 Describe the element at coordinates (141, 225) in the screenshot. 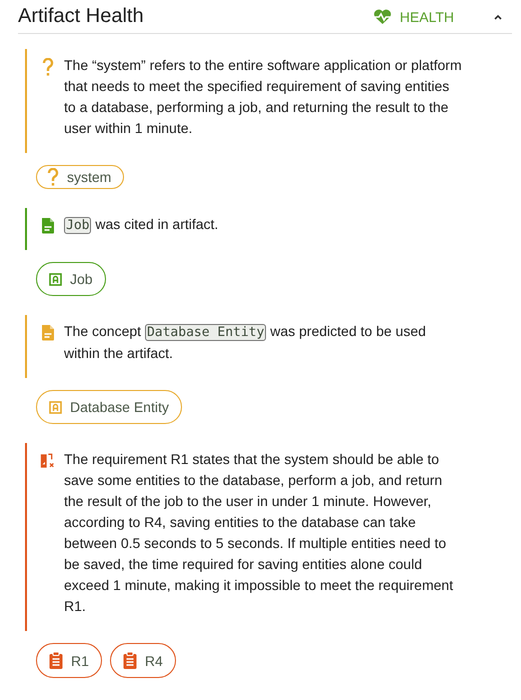

I see `insight-message: Job was cited in artifact.` at that location.